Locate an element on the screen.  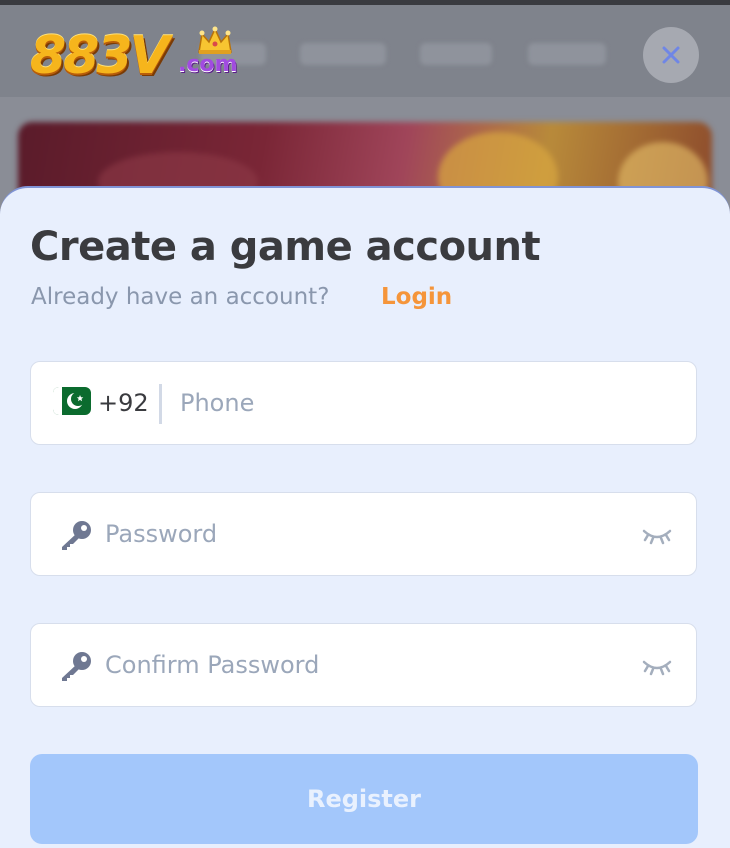
close-icon is located at coordinates (671, 55).